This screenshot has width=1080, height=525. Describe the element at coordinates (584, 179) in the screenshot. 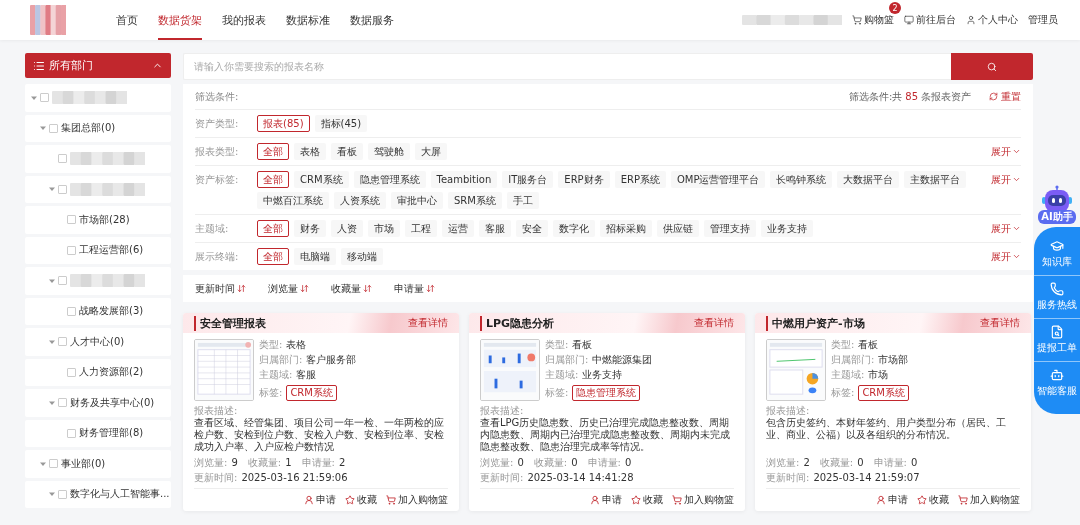

I see `filter-option: ERP财务` at that location.